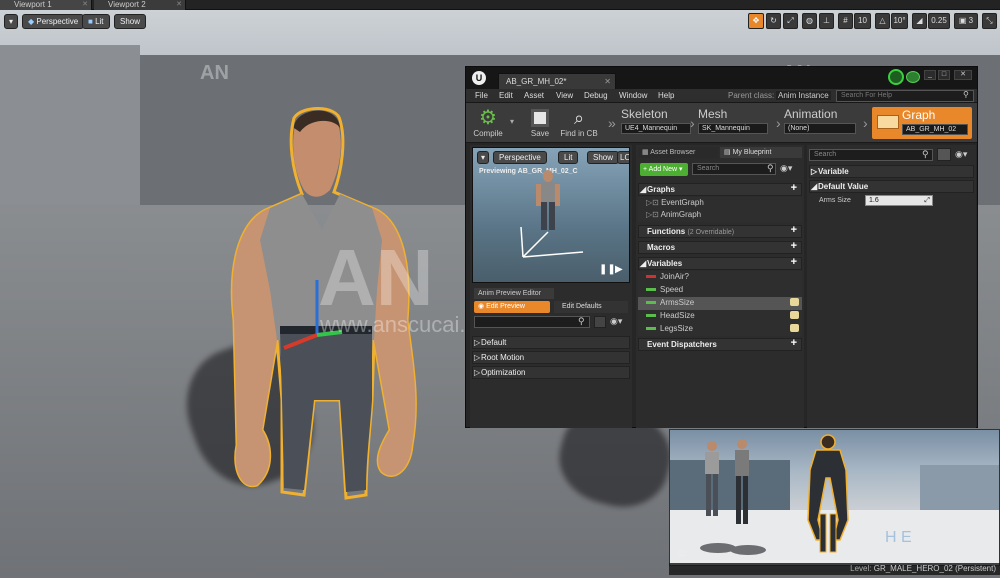  Describe the element at coordinates (633, 95) in the screenshot. I see `menu-window: Window` at that location.